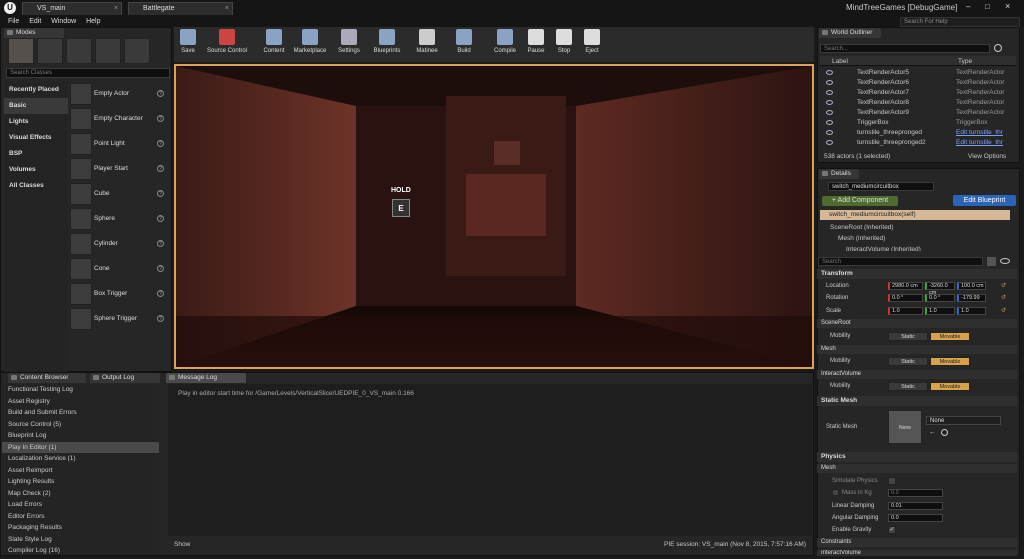  What do you see at coordinates (987, 156) in the screenshot?
I see `view-options-button: View Options` at bounding box center [987, 156].